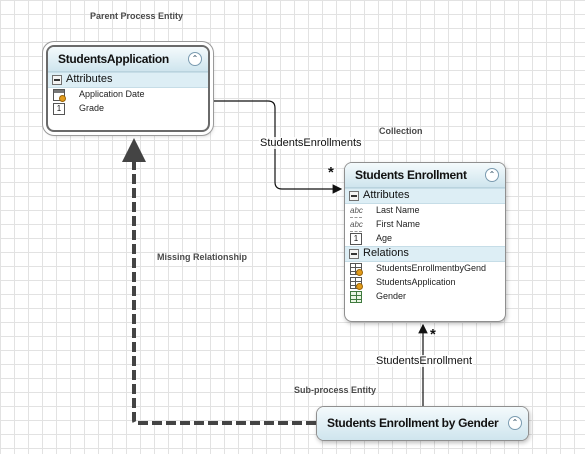  Describe the element at coordinates (202, 257) in the screenshot. I see `missing-relationship-note: Missing Relationship` at that location.